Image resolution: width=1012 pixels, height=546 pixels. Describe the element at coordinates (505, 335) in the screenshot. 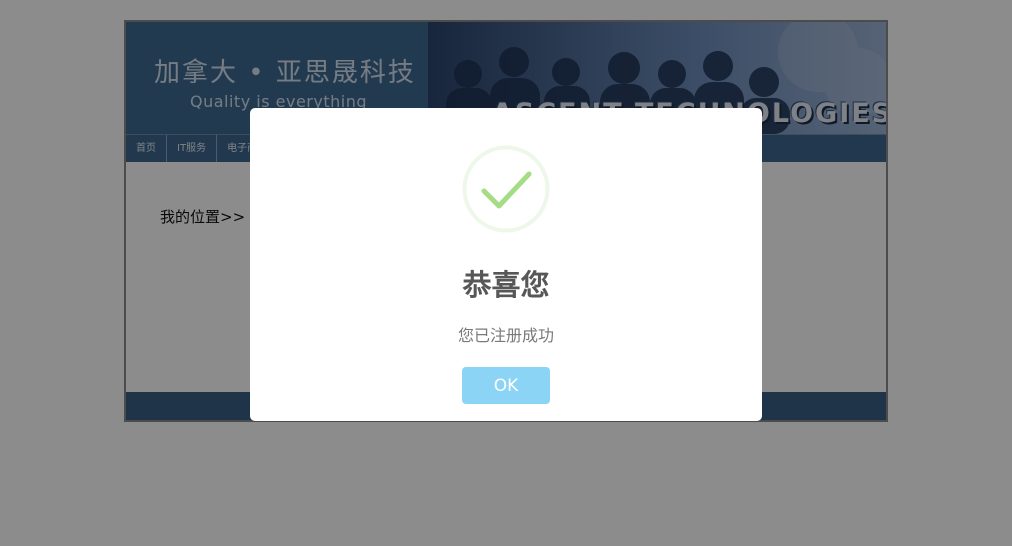

I see `dialog-message: 您已注册成功` at that location.